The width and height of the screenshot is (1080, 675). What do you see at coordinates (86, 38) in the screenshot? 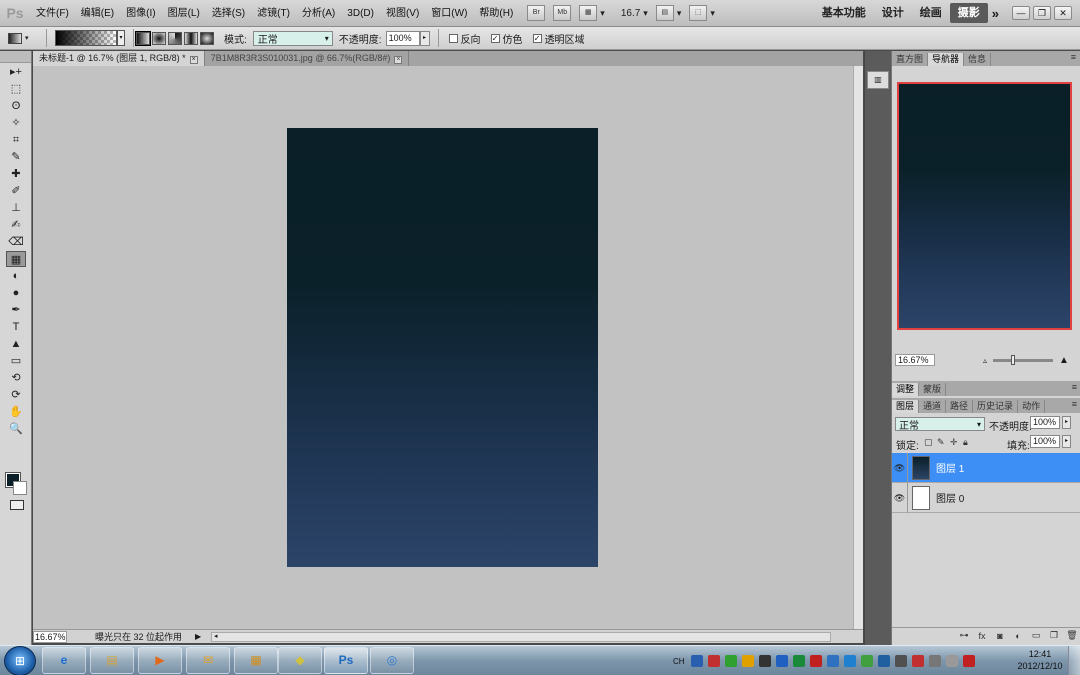
I see `gradient-preview` at bounding box center [86, 38].